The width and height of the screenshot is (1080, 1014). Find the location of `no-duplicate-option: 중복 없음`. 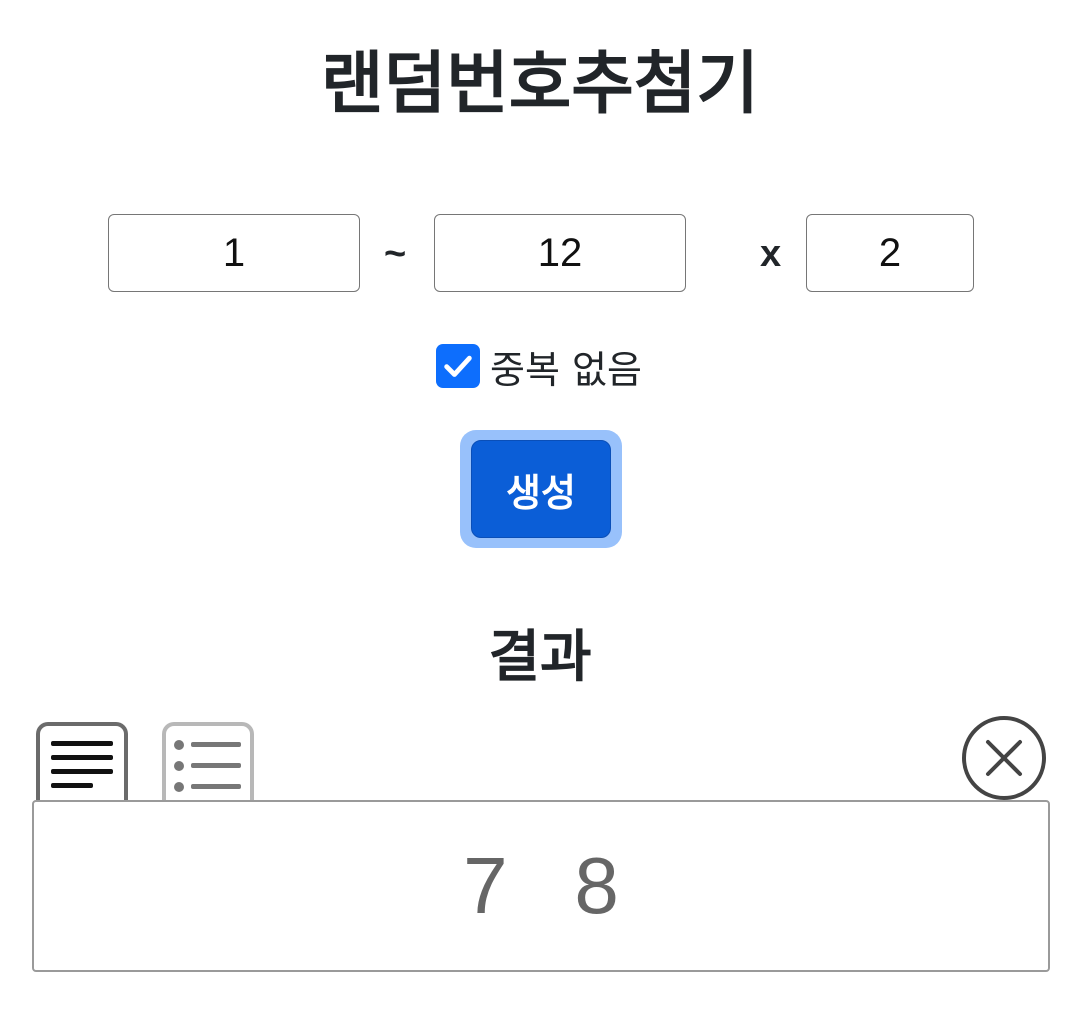

no-duplicate-option: 중복 없음 is located at coordinates (539, 366).